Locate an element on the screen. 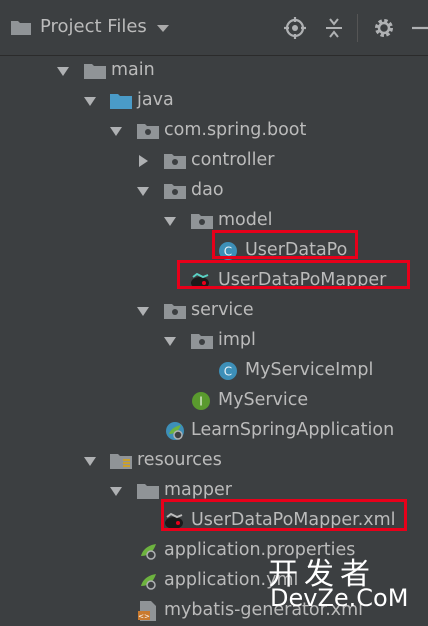 The image size is (428, 626). watermark-logo-subtext: DevZe.CoM is located at coordinates (339, 598).